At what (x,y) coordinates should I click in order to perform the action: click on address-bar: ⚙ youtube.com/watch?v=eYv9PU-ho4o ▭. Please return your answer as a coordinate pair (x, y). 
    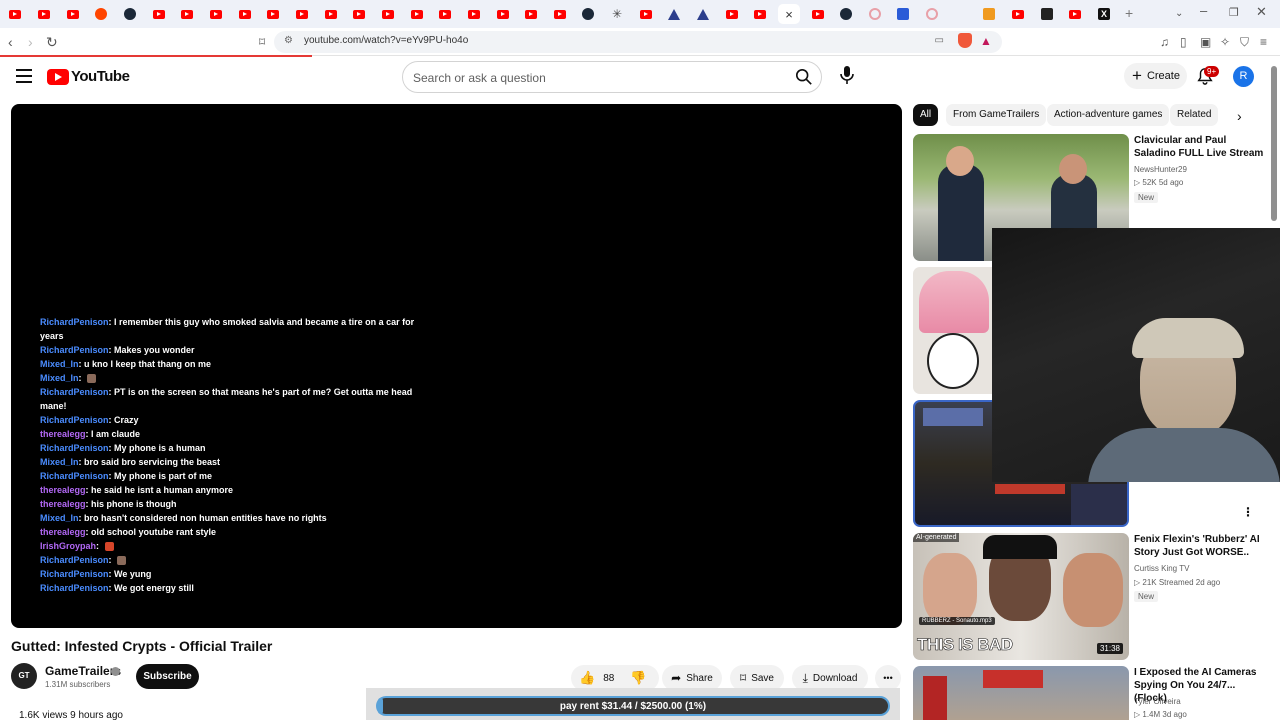
    Looking at the image, I should click on (638, 42).